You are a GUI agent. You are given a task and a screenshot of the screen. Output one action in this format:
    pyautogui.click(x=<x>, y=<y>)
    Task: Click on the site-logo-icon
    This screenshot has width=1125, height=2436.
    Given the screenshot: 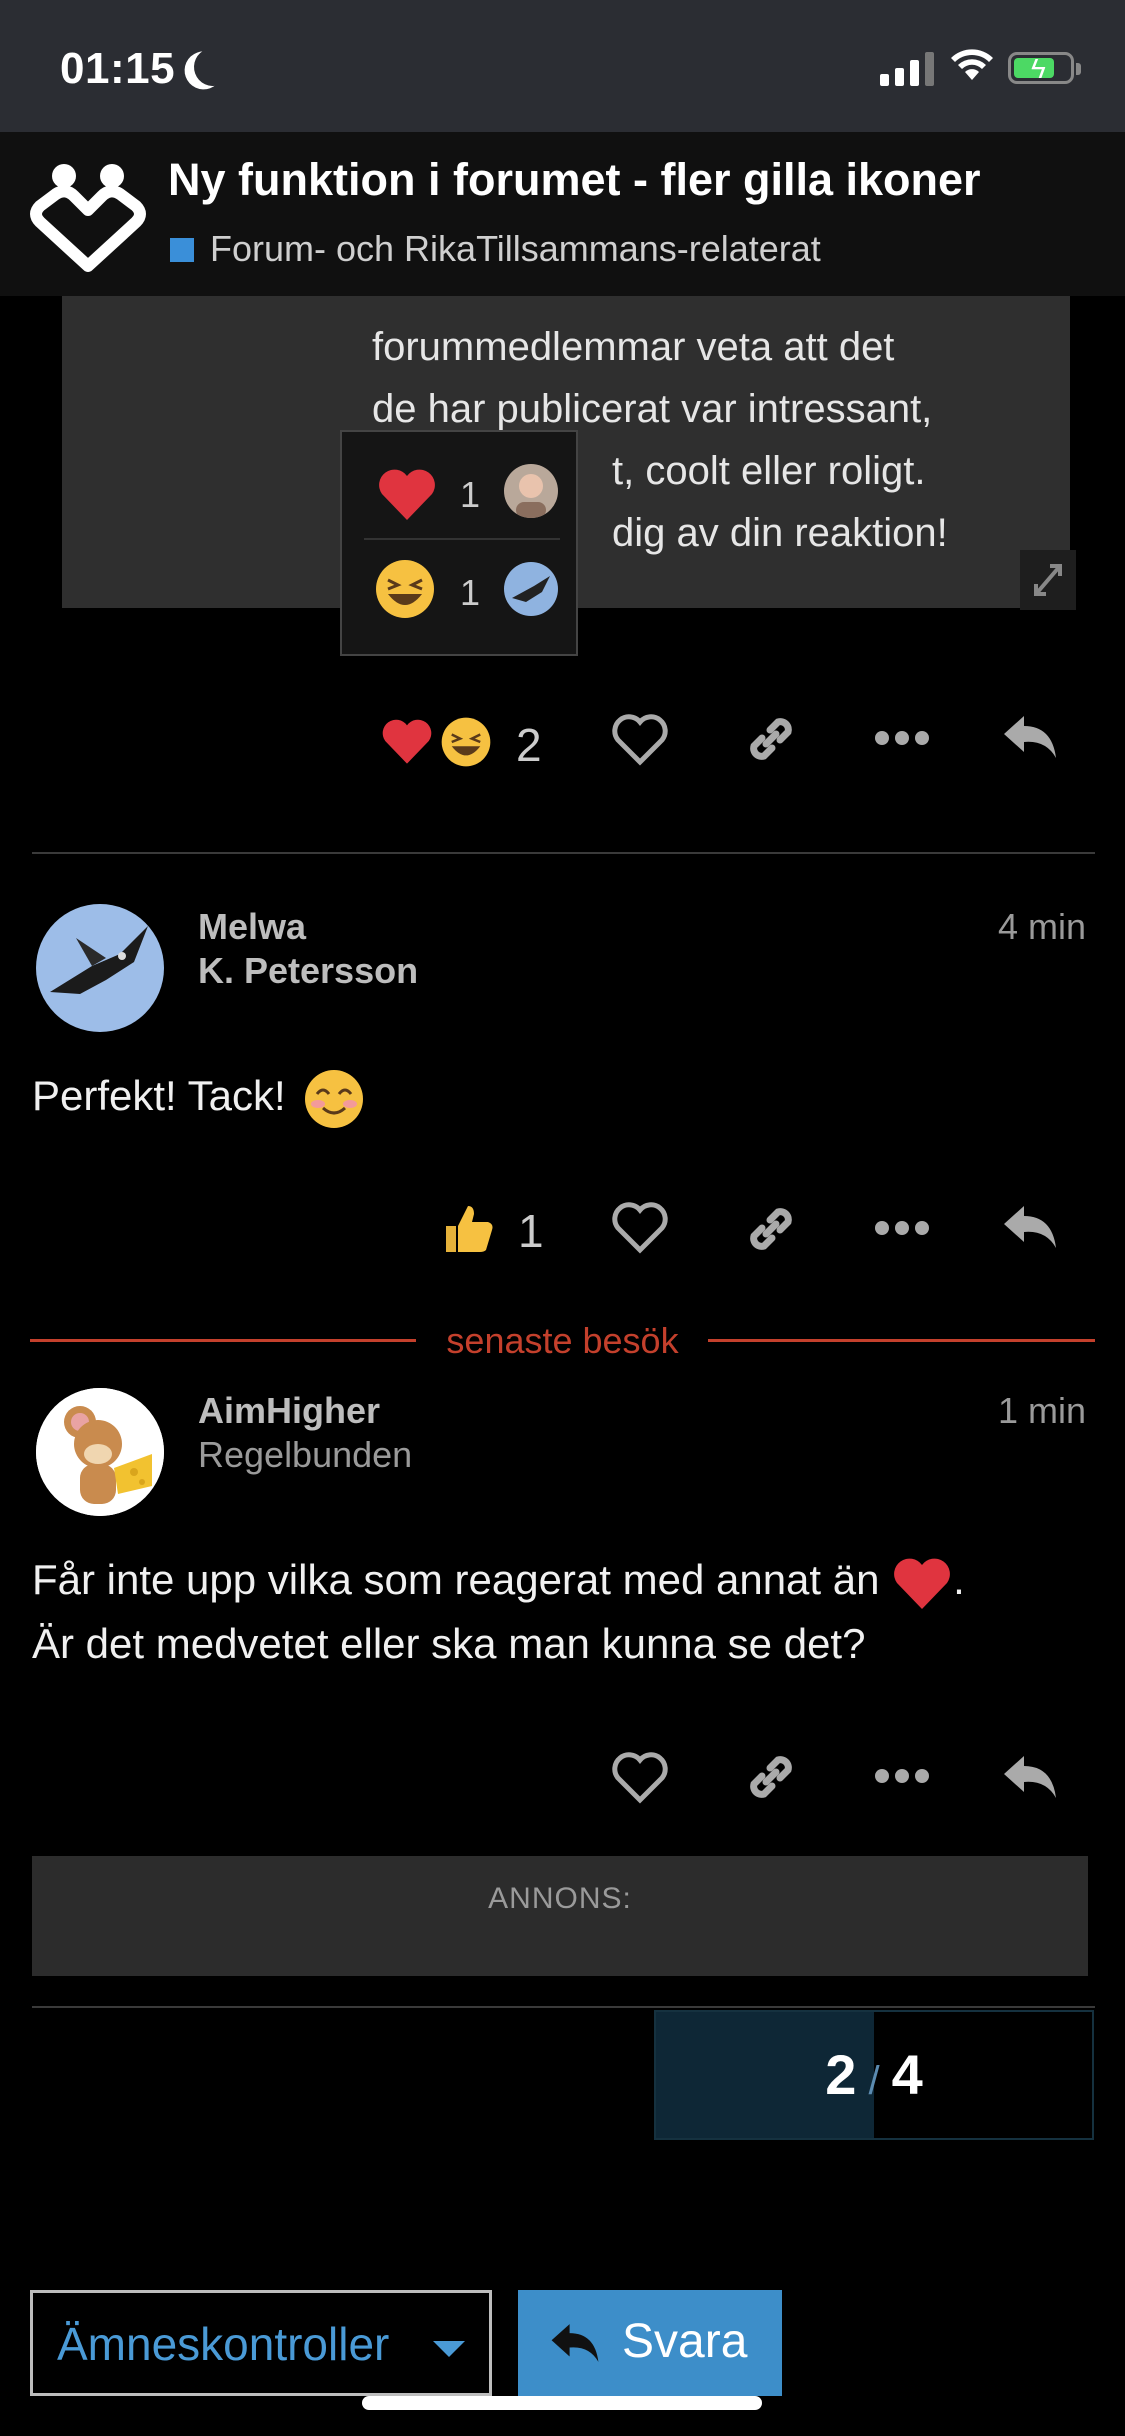 What is the action you would take?
    pyautogui.click(x=88, y=216)
    